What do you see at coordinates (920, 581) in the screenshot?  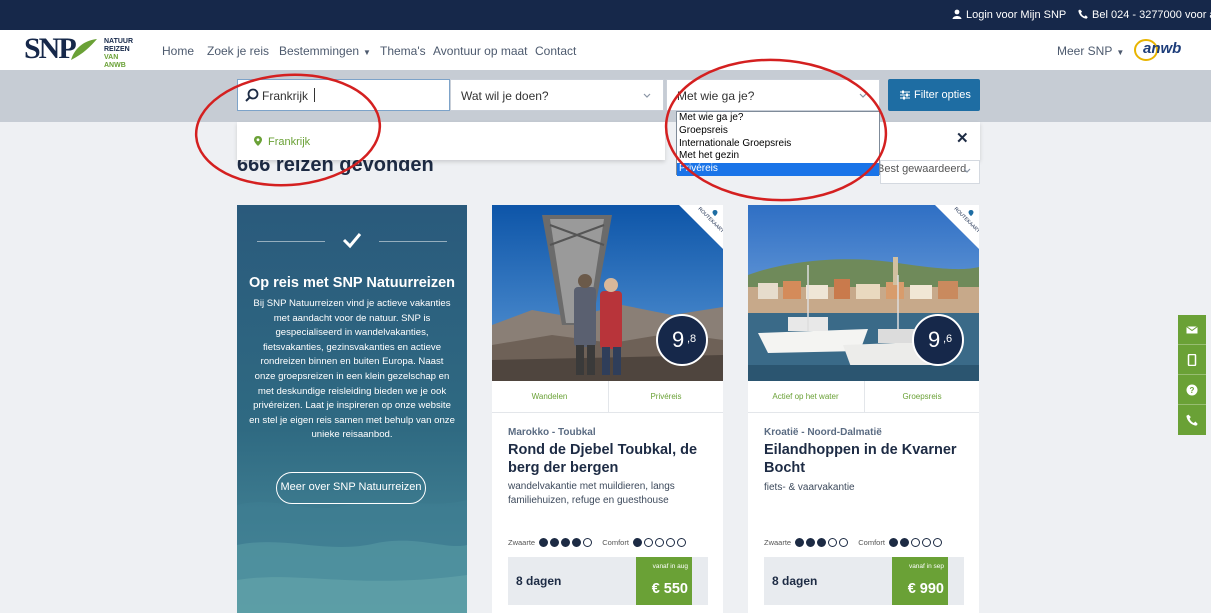 I see `price-box: vanaf in sep € 990` at bounding box center [920, 581].